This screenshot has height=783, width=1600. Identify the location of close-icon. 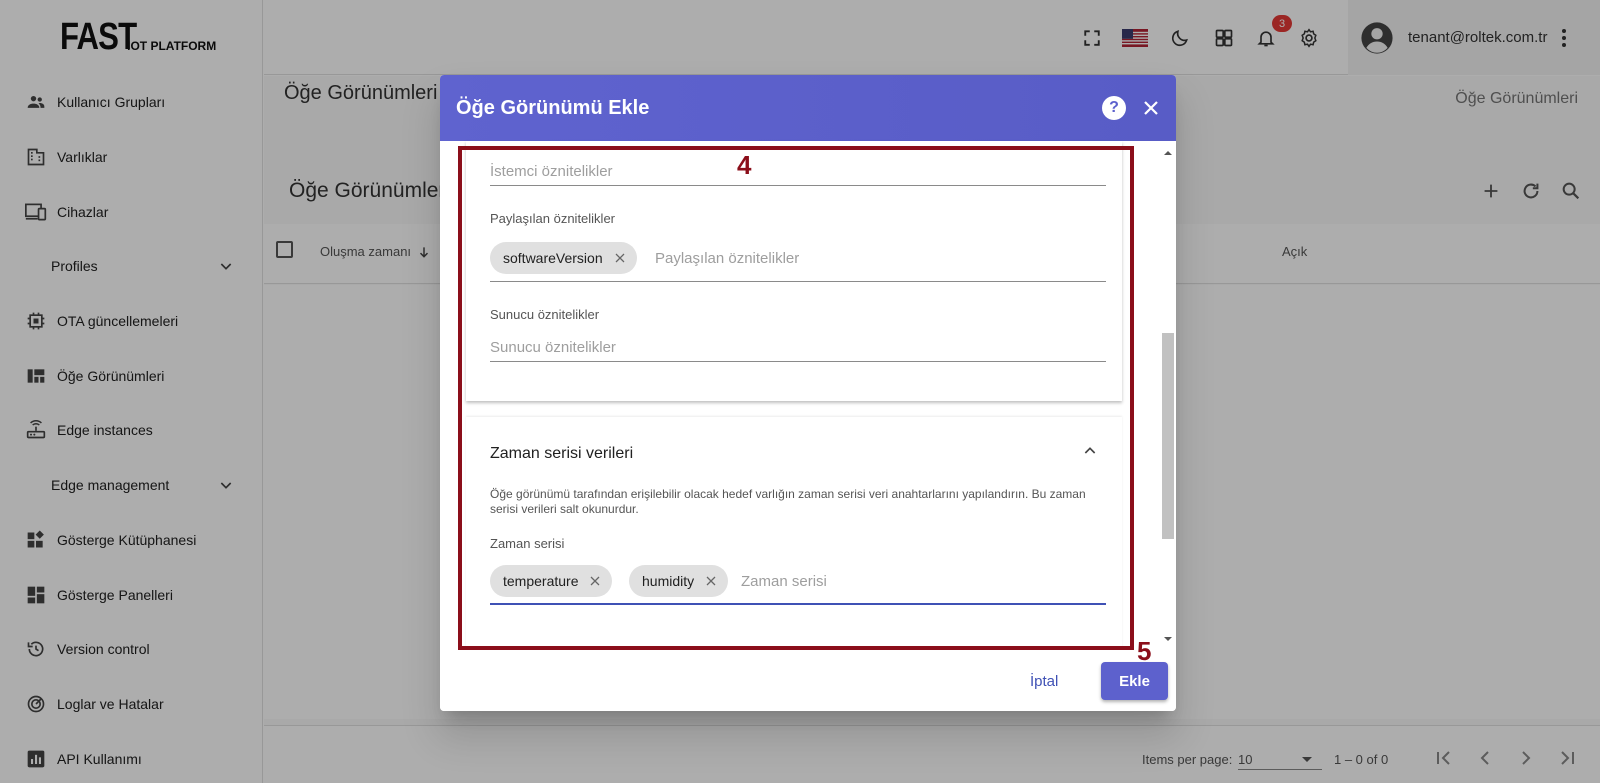
(1151, 108).